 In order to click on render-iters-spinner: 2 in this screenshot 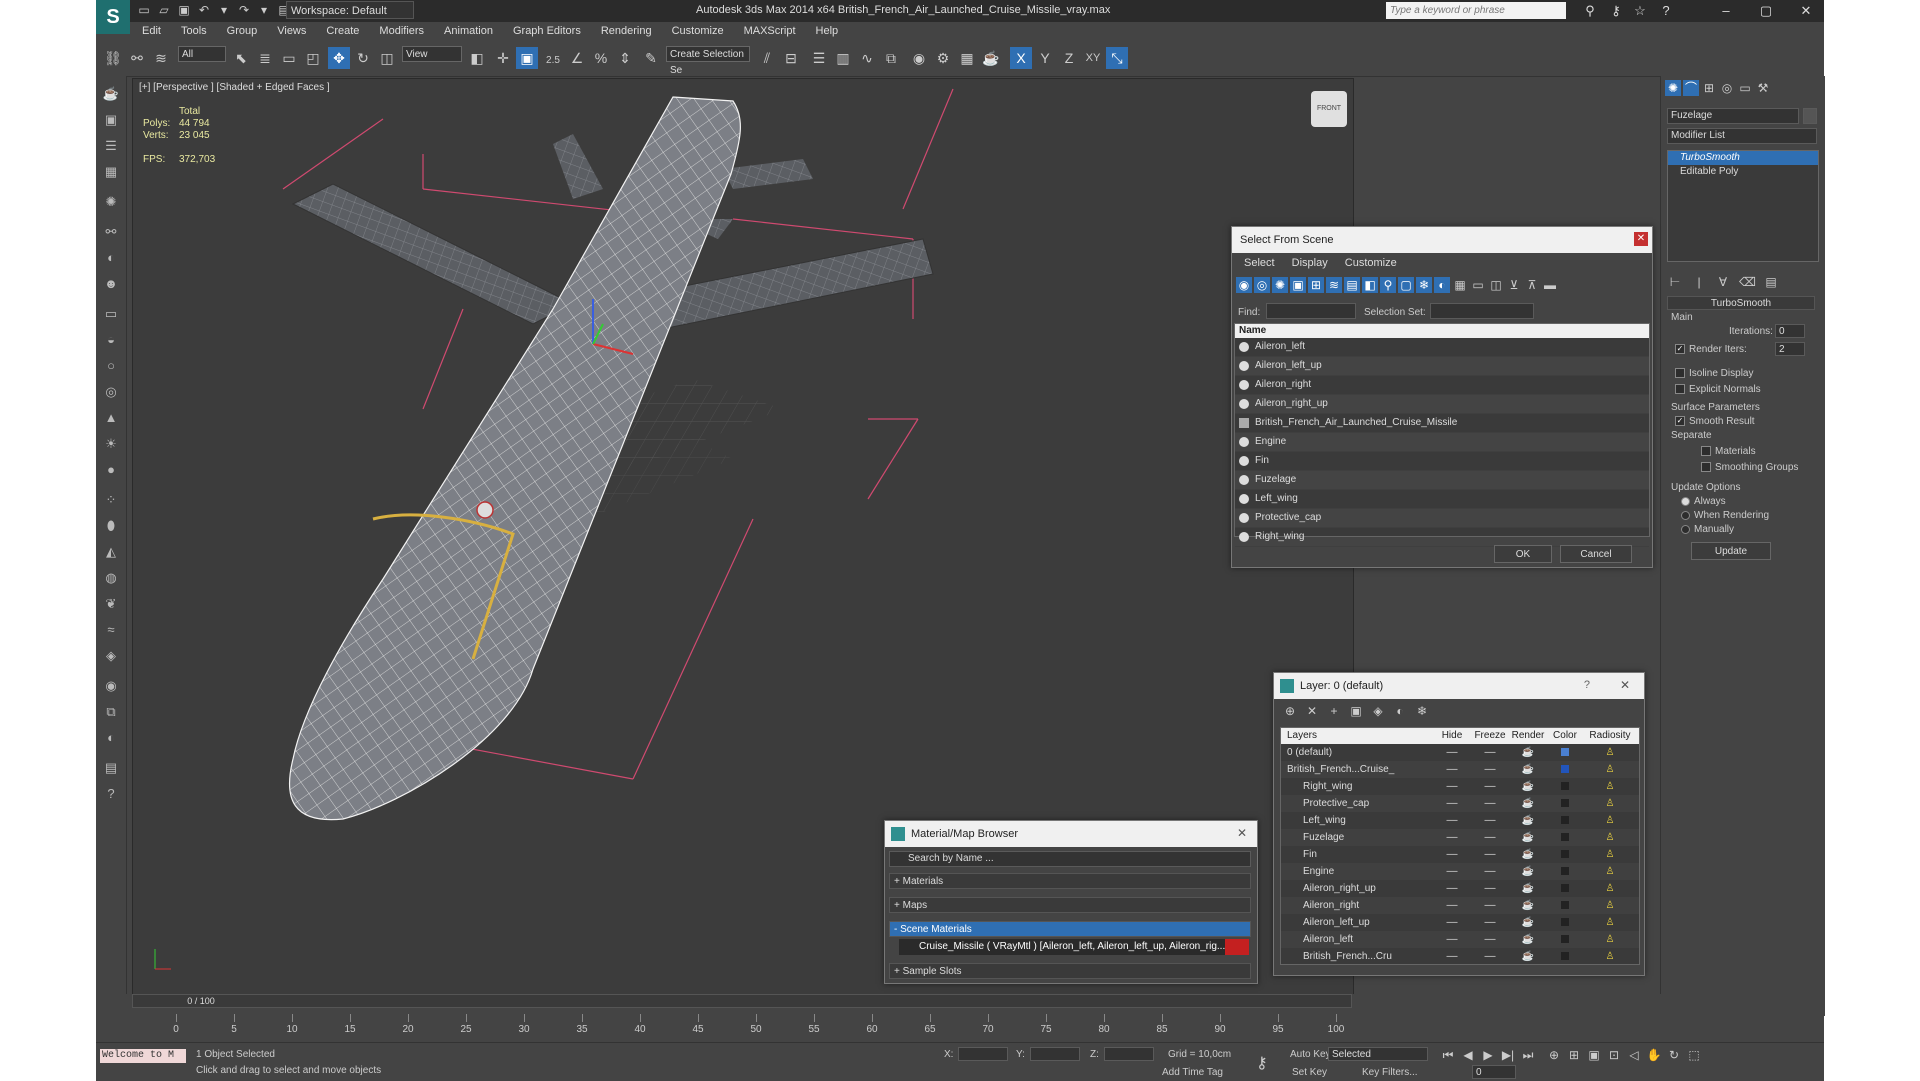, I will do `click(1790, 349)`.